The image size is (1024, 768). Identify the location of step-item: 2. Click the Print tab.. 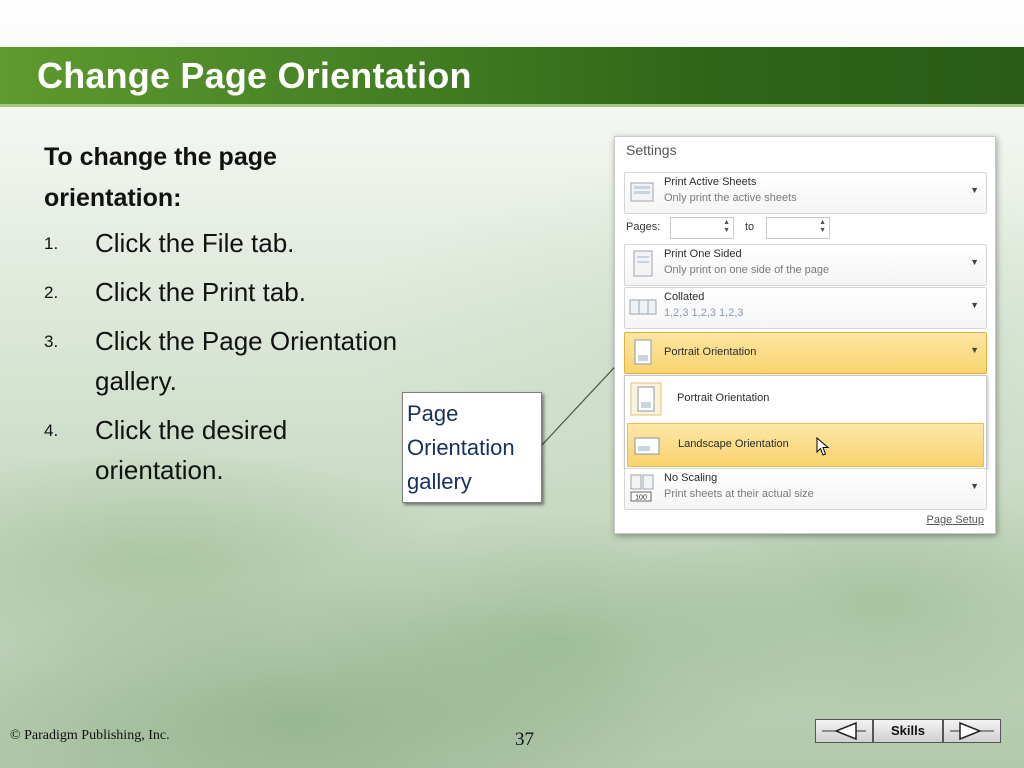
(259, 292).